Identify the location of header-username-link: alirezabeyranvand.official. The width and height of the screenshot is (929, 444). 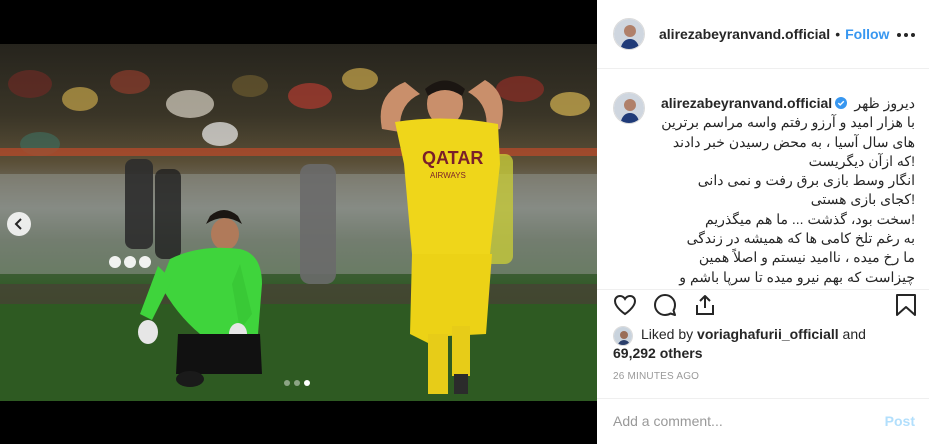
(744, 34).